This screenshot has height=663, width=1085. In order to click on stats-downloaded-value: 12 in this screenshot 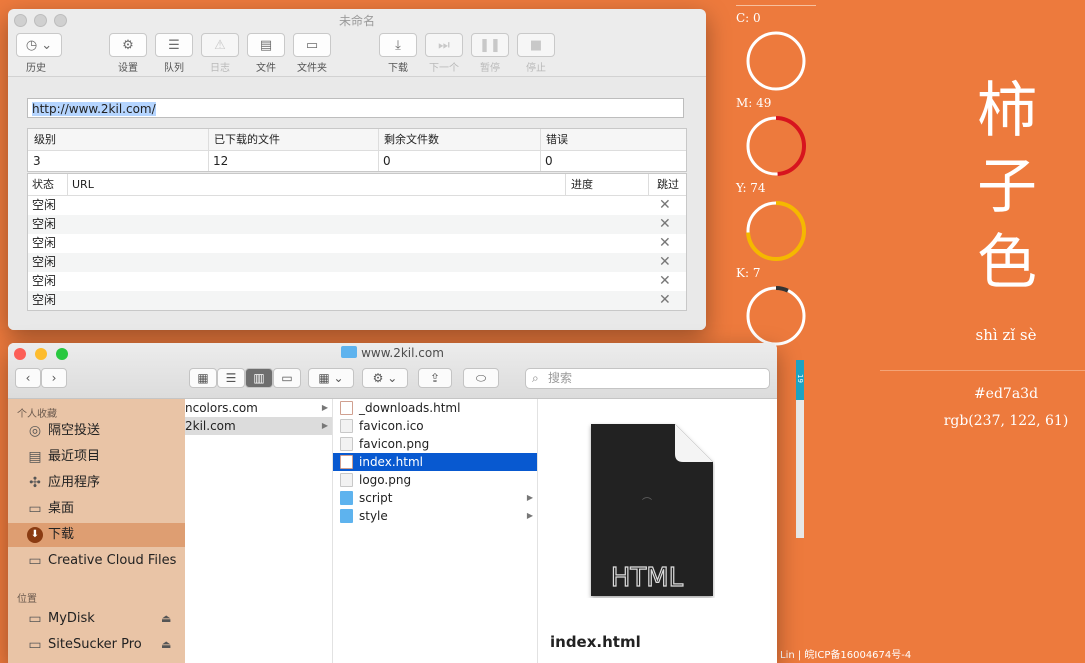, I will do `click(221, 161)`.